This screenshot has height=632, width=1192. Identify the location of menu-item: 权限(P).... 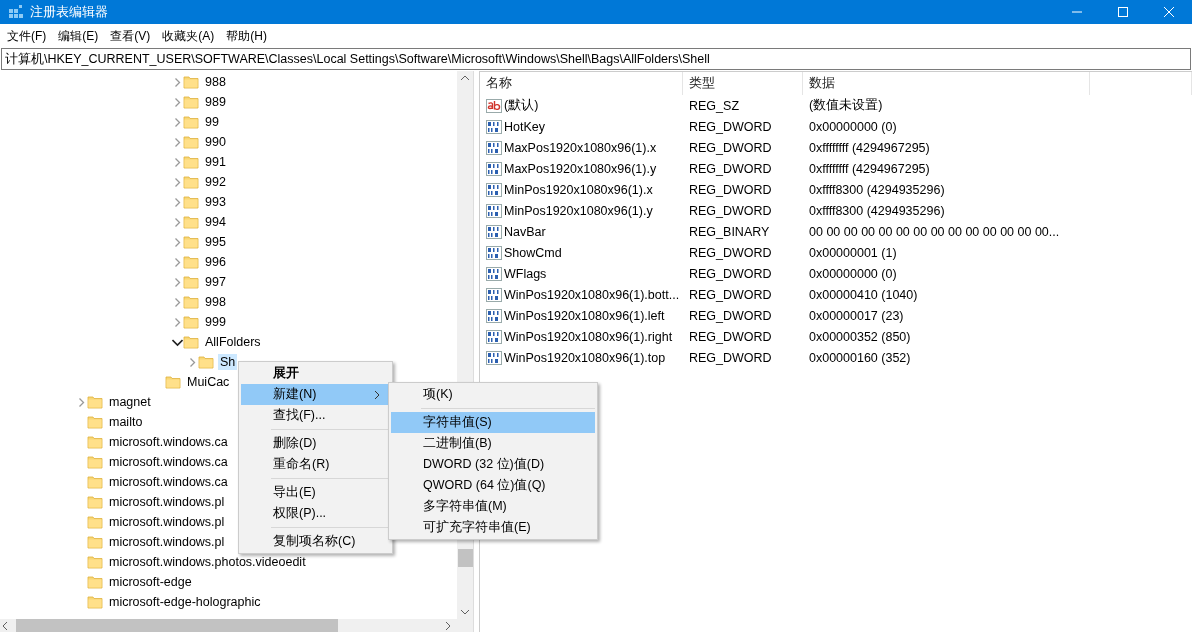
(315, 513).